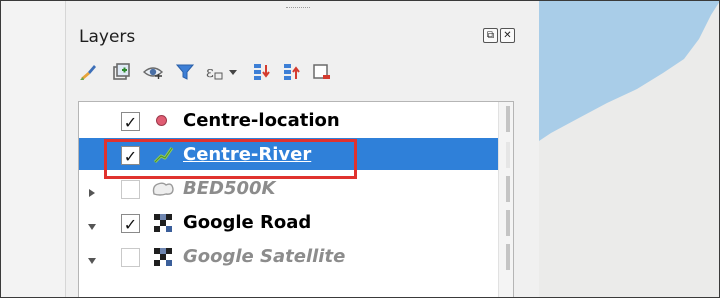 This screenshot has width=720, height=298. I want to click on collapse-all-icon, so click(292, 72).